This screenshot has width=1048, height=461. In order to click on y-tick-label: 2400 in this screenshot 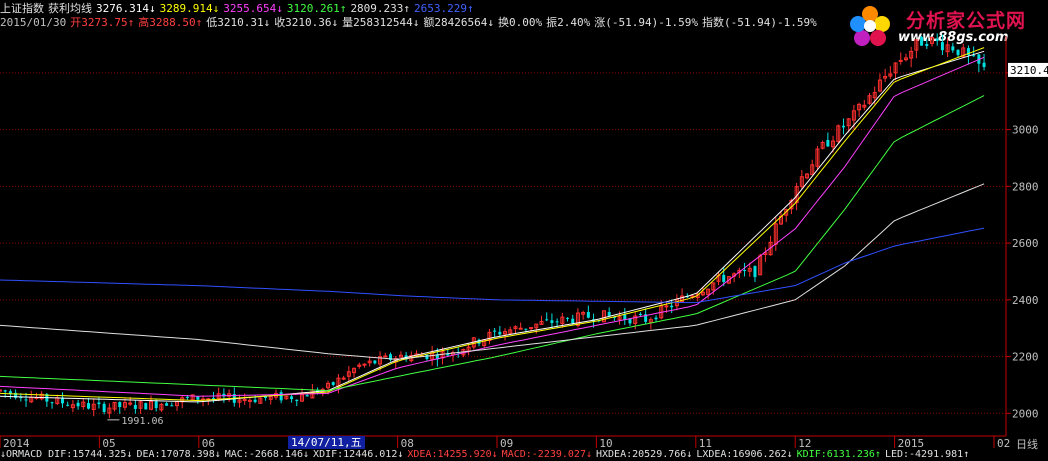, I will do `click(1025, 300)`.